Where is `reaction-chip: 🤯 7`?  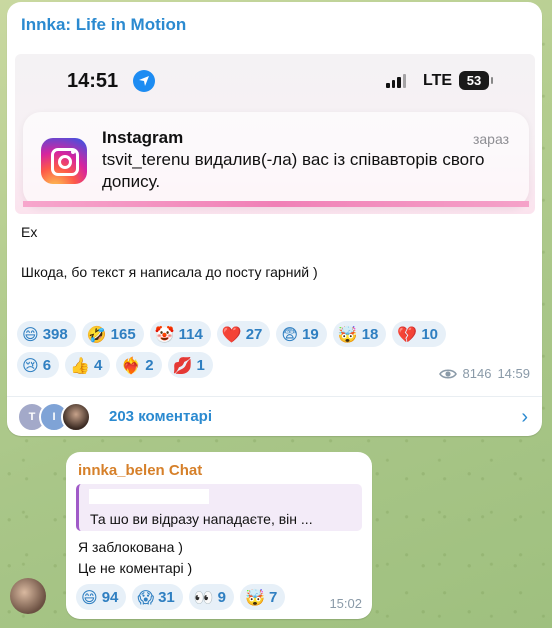 reaction-chip: 🤯 7 is located at coordinates (263, 597).